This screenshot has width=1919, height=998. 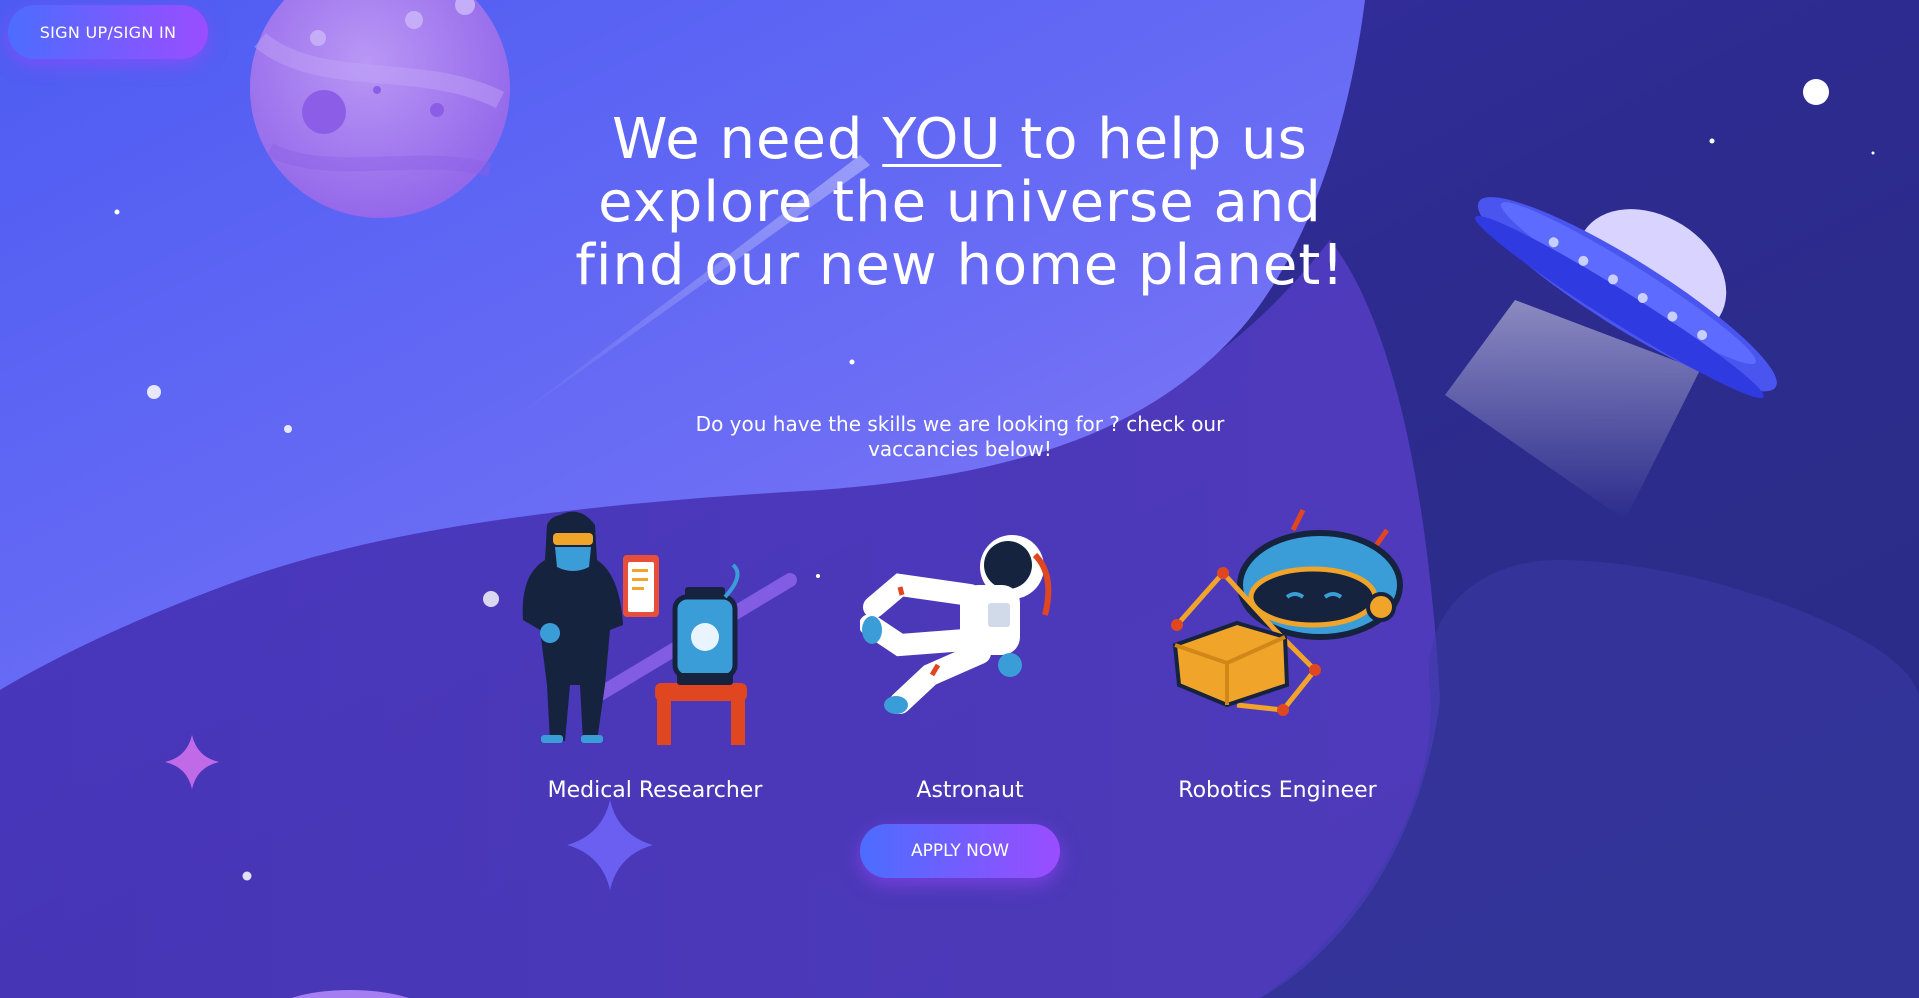 I want to click on job-label-astronaut: Astronaut, so click(x=970, y=790).